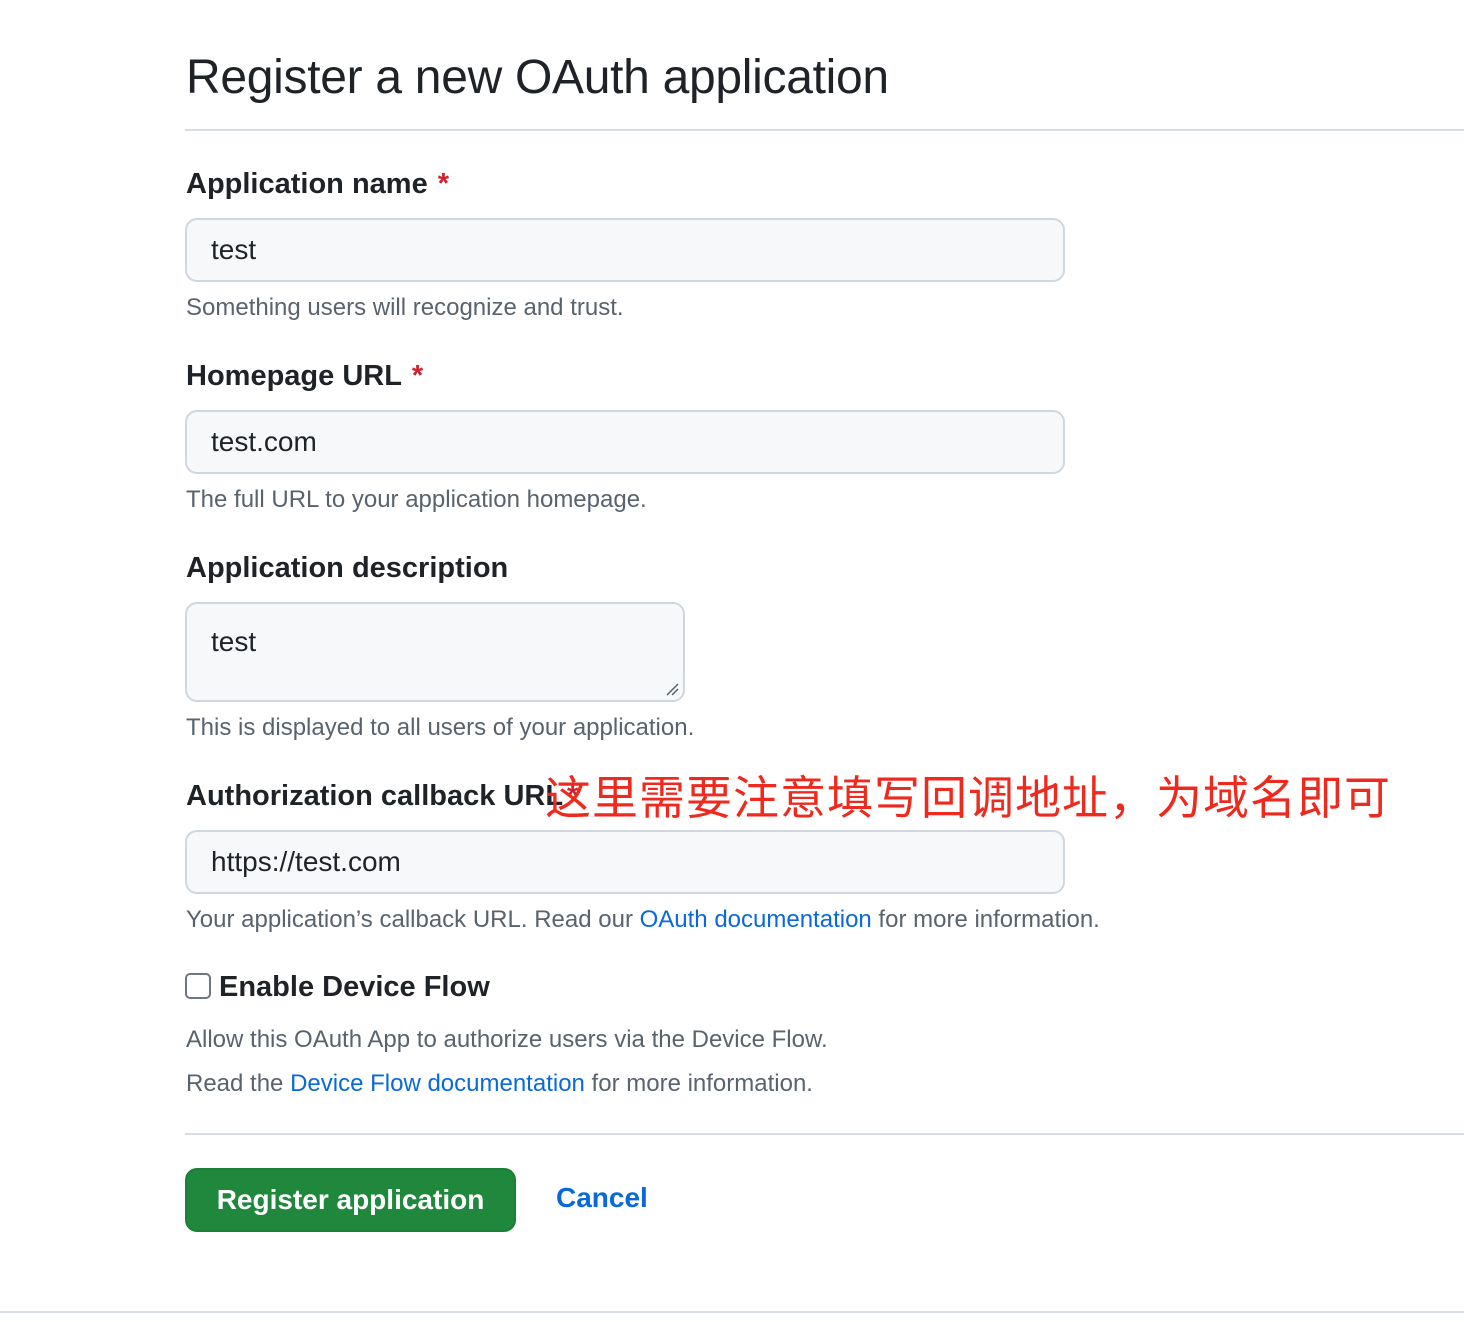  Describe the element at coordinates (354, 987) in the screenshot. I see `enable-device-flow-label: Enable Device Flow` at that location.